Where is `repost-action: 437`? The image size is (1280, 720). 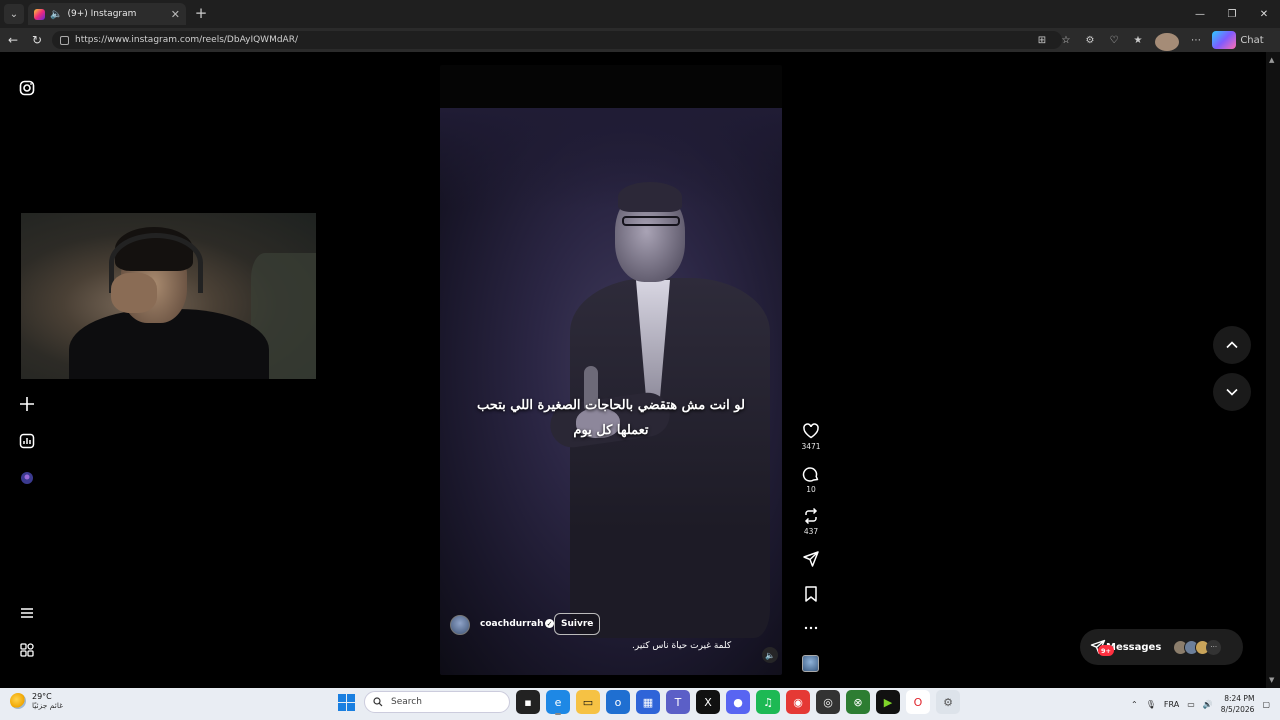 repost-action: 437 is located at coordinates (811, 521).